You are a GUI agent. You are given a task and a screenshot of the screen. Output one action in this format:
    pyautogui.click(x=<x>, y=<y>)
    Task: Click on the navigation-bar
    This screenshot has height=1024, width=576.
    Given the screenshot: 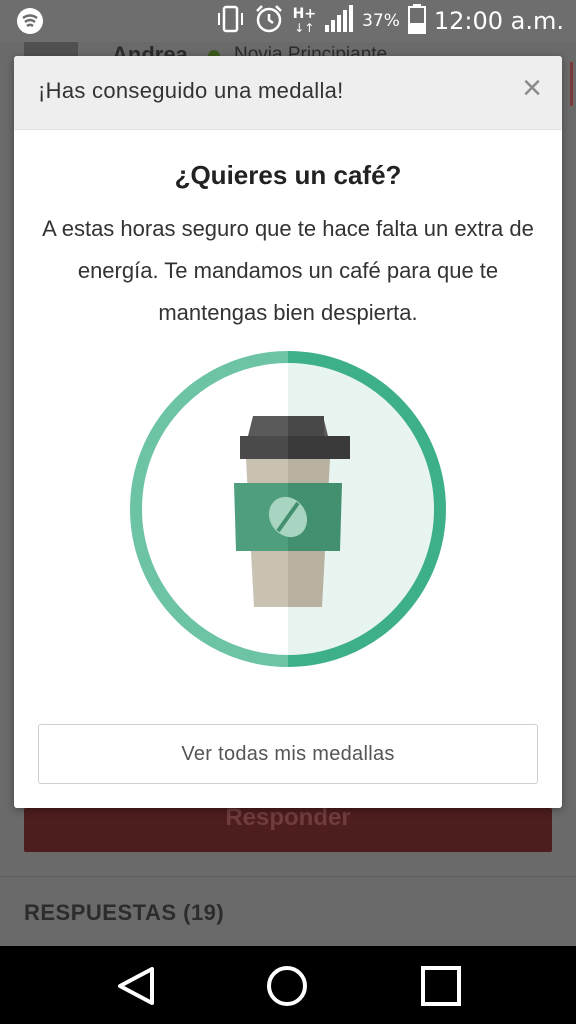 What is the action you would take?
    pyautogui.click(x=288, y=985)
    